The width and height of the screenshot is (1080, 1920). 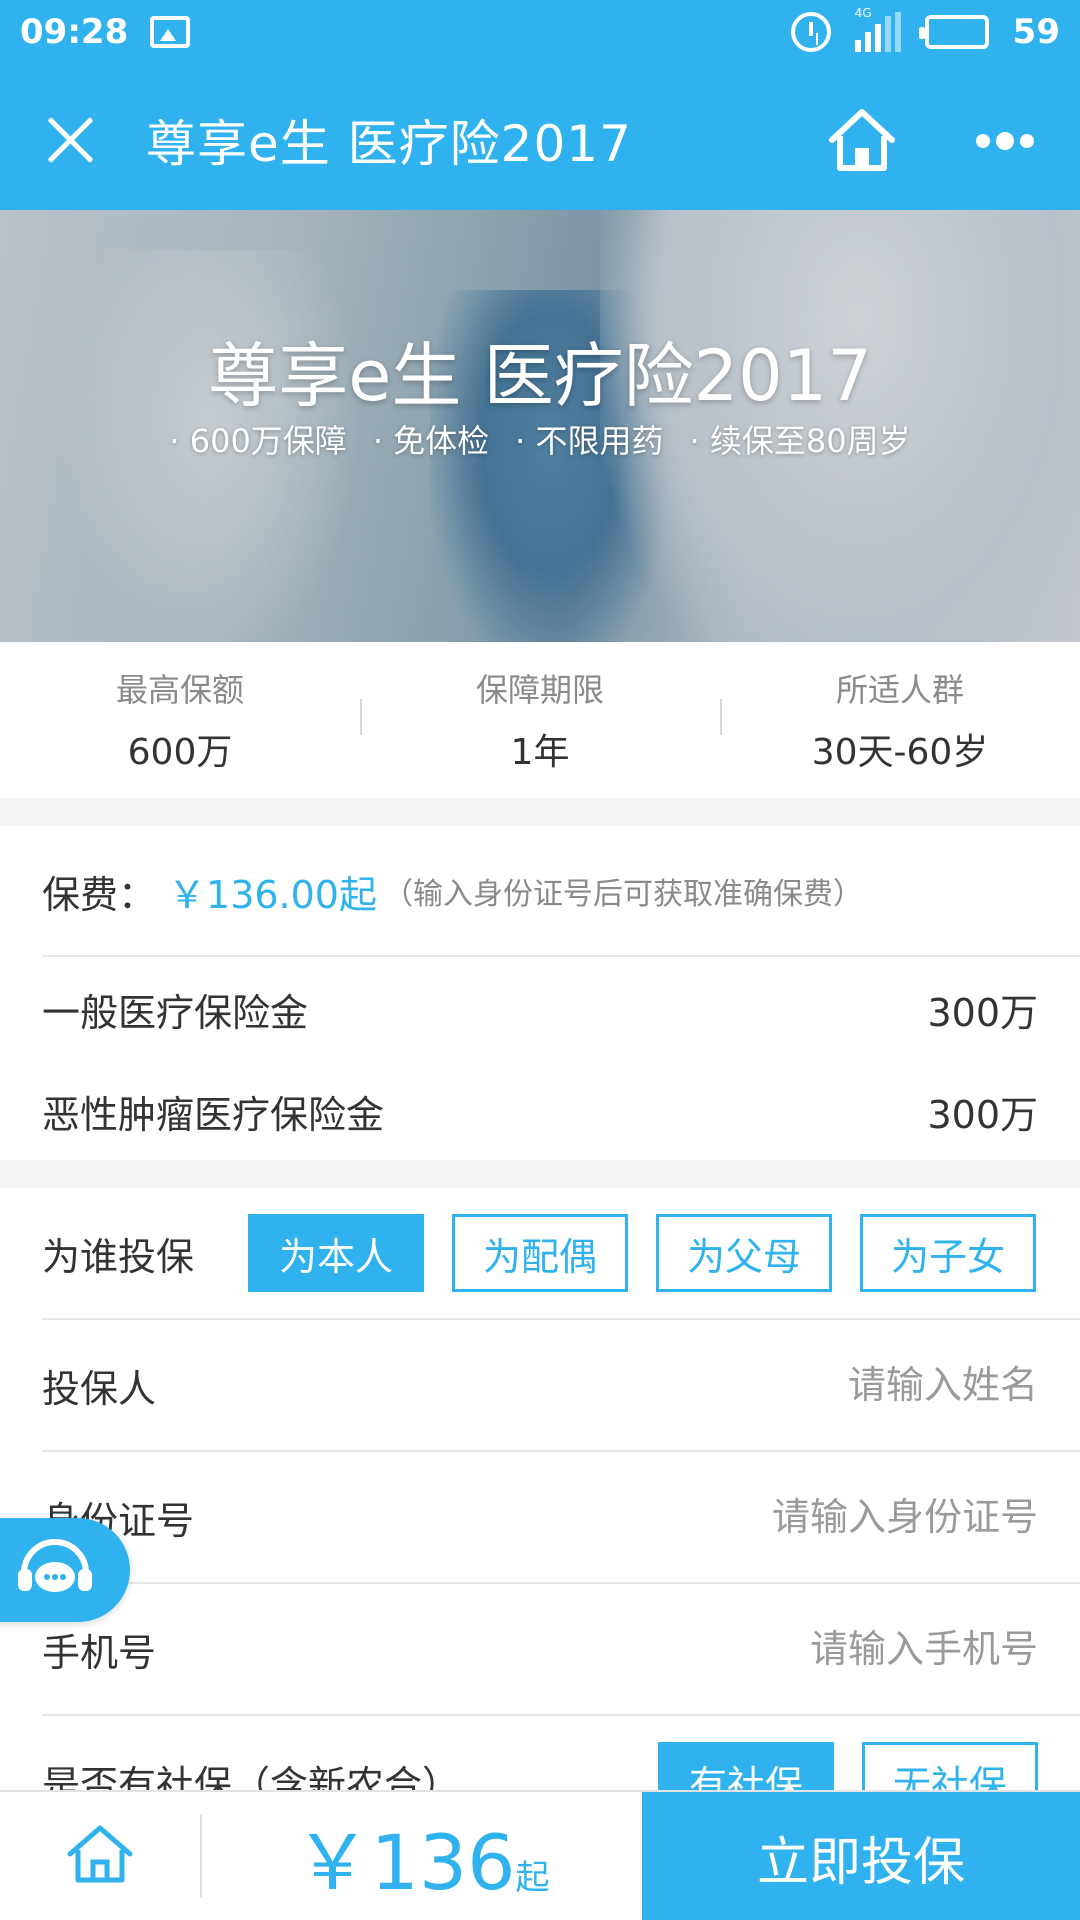 I want to click on battery-icon, so click(x=953, y=32).